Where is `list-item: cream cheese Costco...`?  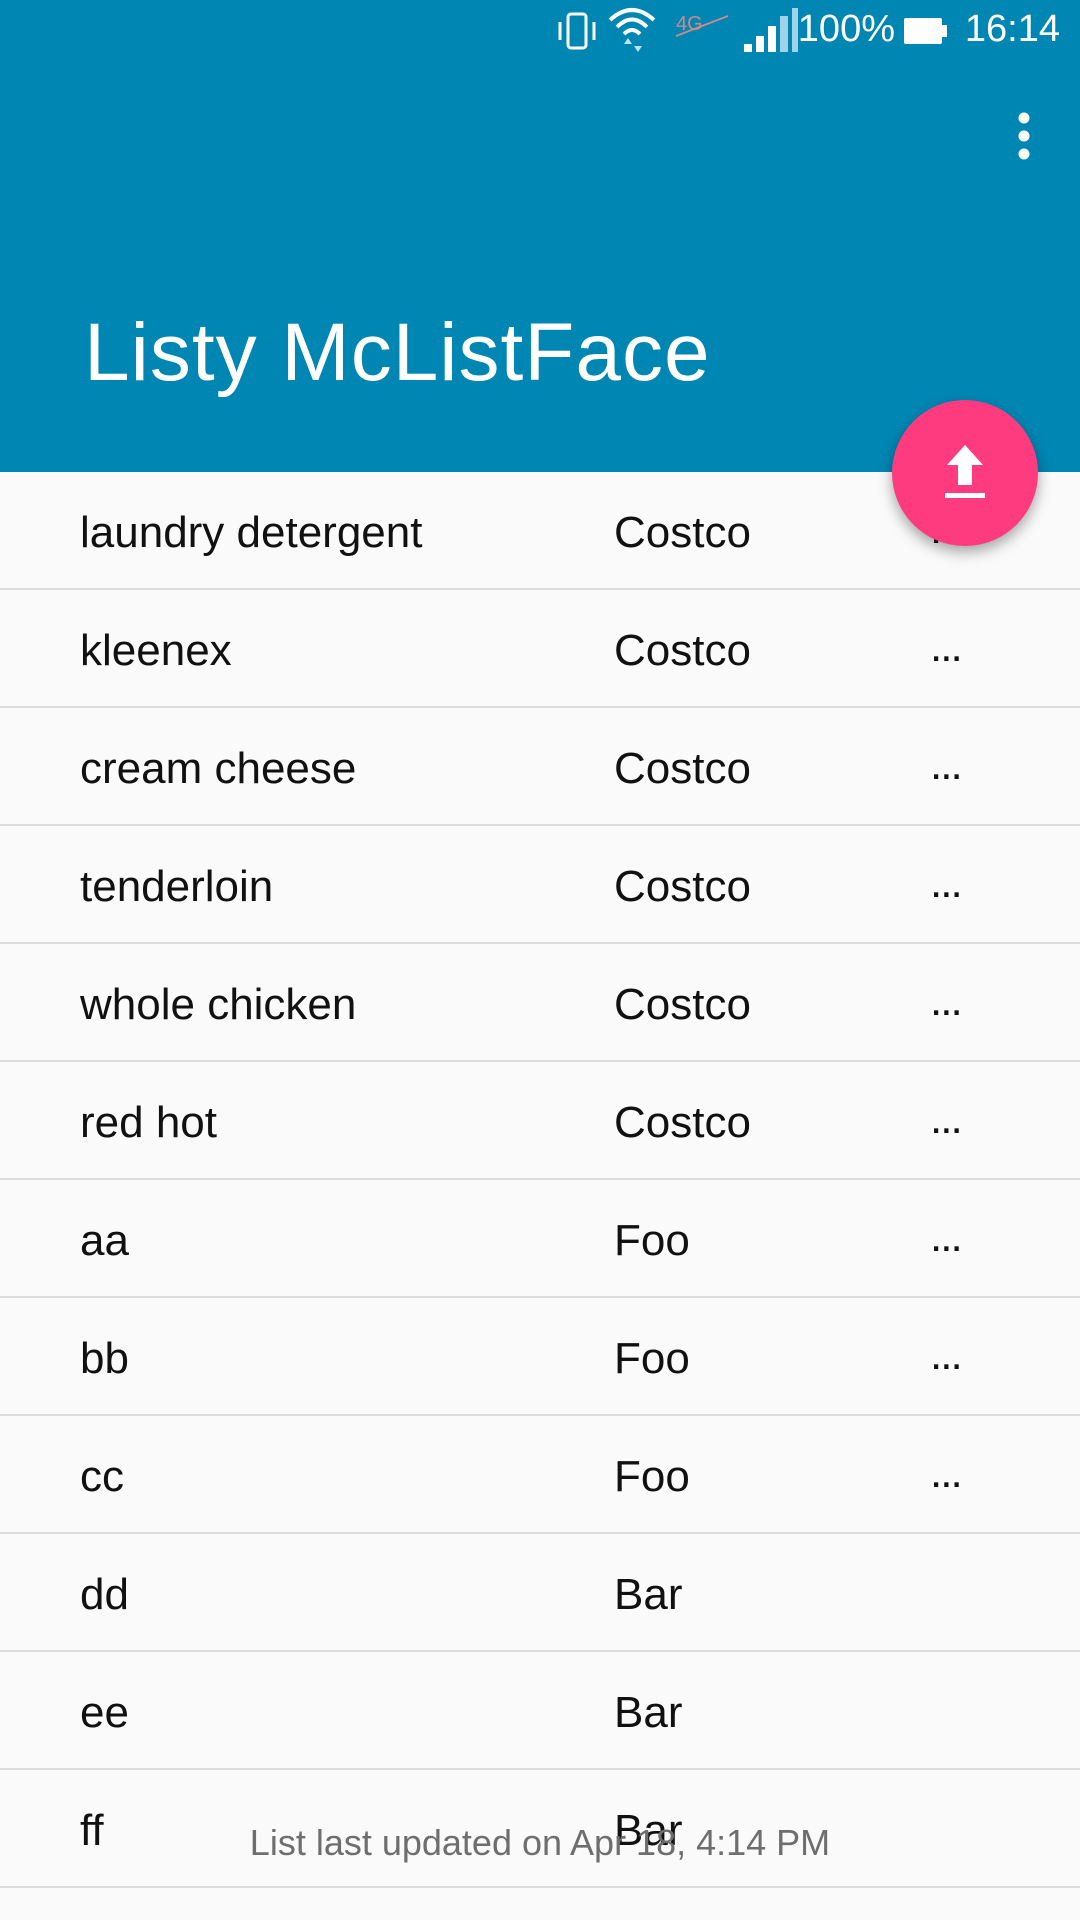 list-item: cream cheese Costco... is located at coordinates (540, 767).